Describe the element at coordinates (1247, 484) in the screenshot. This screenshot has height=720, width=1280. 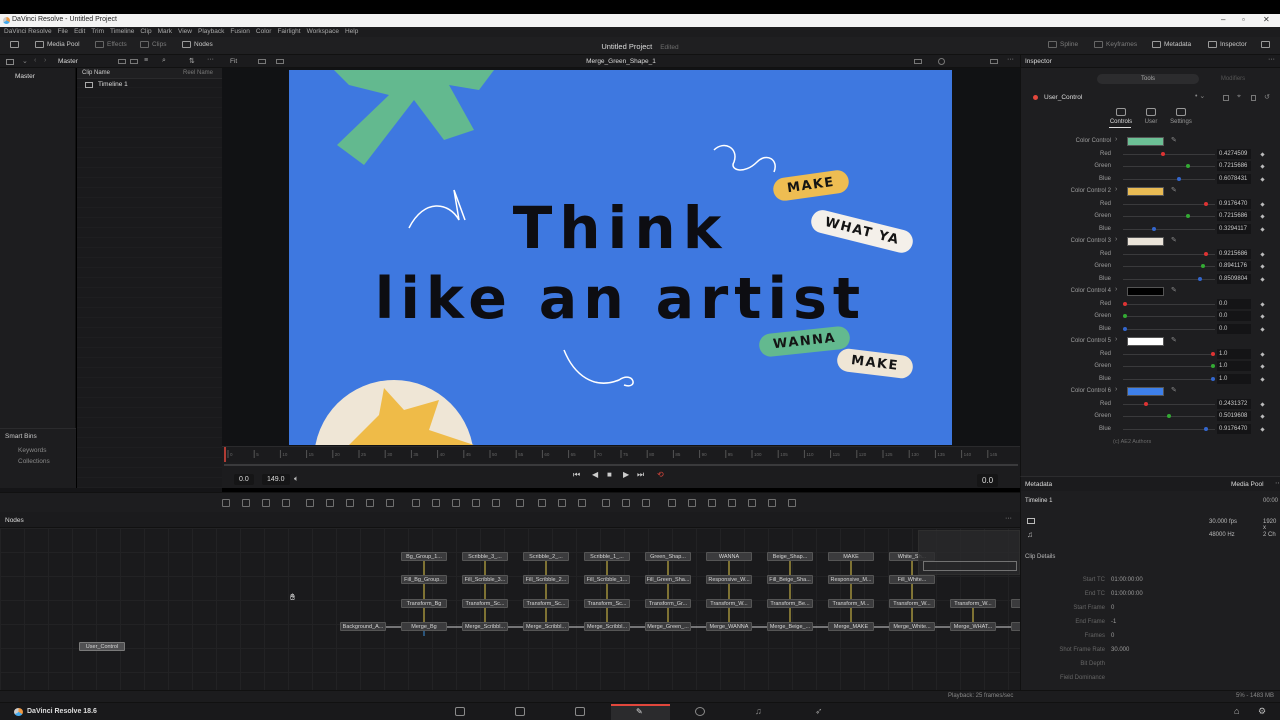
I see `metadata-media-pool: Media Pool` at that location.